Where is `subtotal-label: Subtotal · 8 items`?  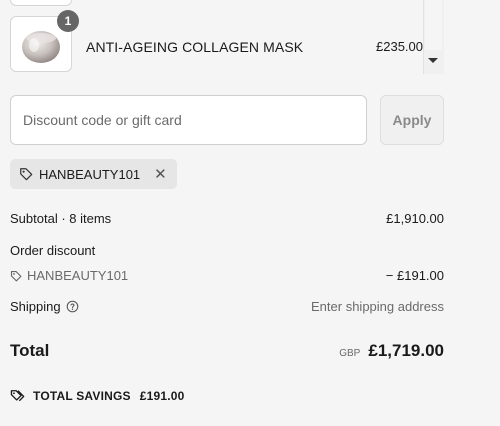
subtotal-label: Subtotal · 8 items is located at coordinates (61, 218).